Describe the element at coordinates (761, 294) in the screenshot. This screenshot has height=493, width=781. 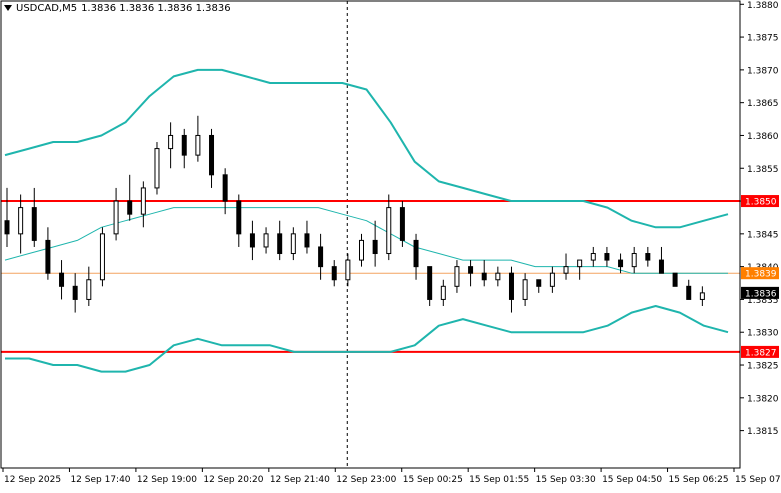
I see `current-price-label-text: 1.3836` at that location.